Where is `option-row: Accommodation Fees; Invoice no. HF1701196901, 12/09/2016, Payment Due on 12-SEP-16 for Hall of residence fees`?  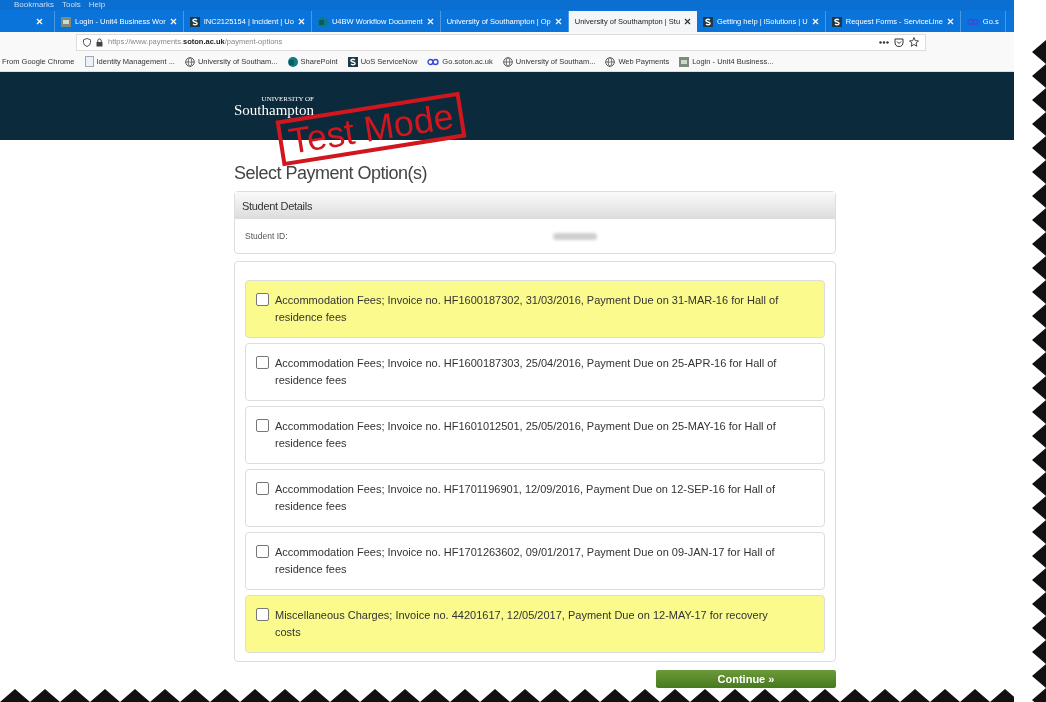 option-row: Accommodation Fees; Invoice no. HF1701196901, 12/09/2016, Payment Due on 12-SEP-16 for Hall of residence fees is located at coordinates (535, 498).